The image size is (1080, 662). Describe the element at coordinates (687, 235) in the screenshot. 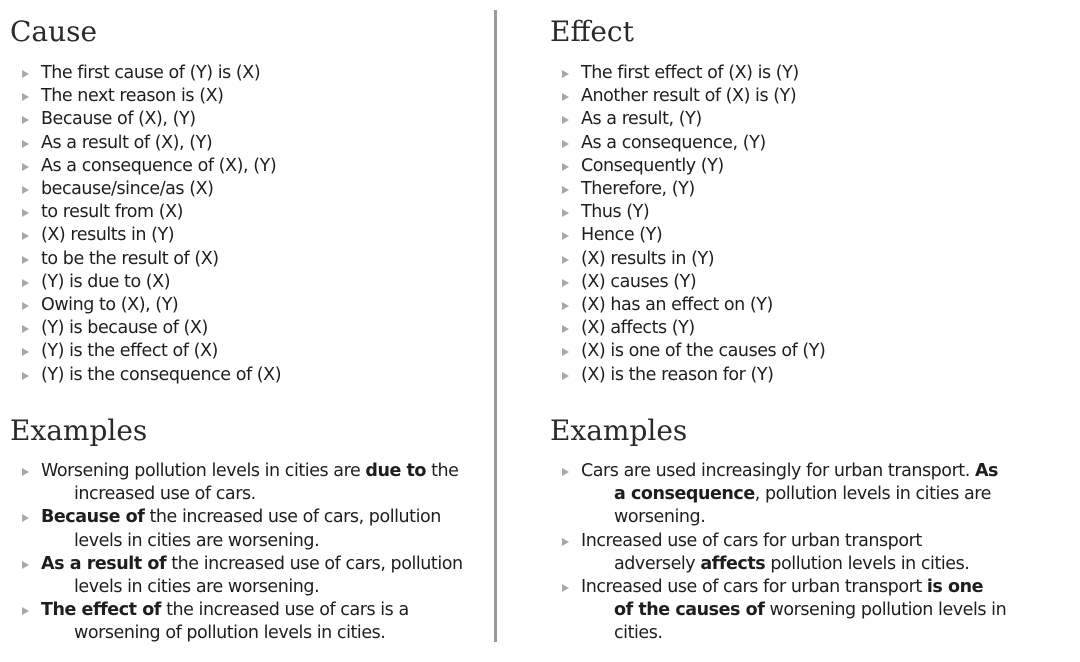

I see `list-item: Hence (Y)` at that location.